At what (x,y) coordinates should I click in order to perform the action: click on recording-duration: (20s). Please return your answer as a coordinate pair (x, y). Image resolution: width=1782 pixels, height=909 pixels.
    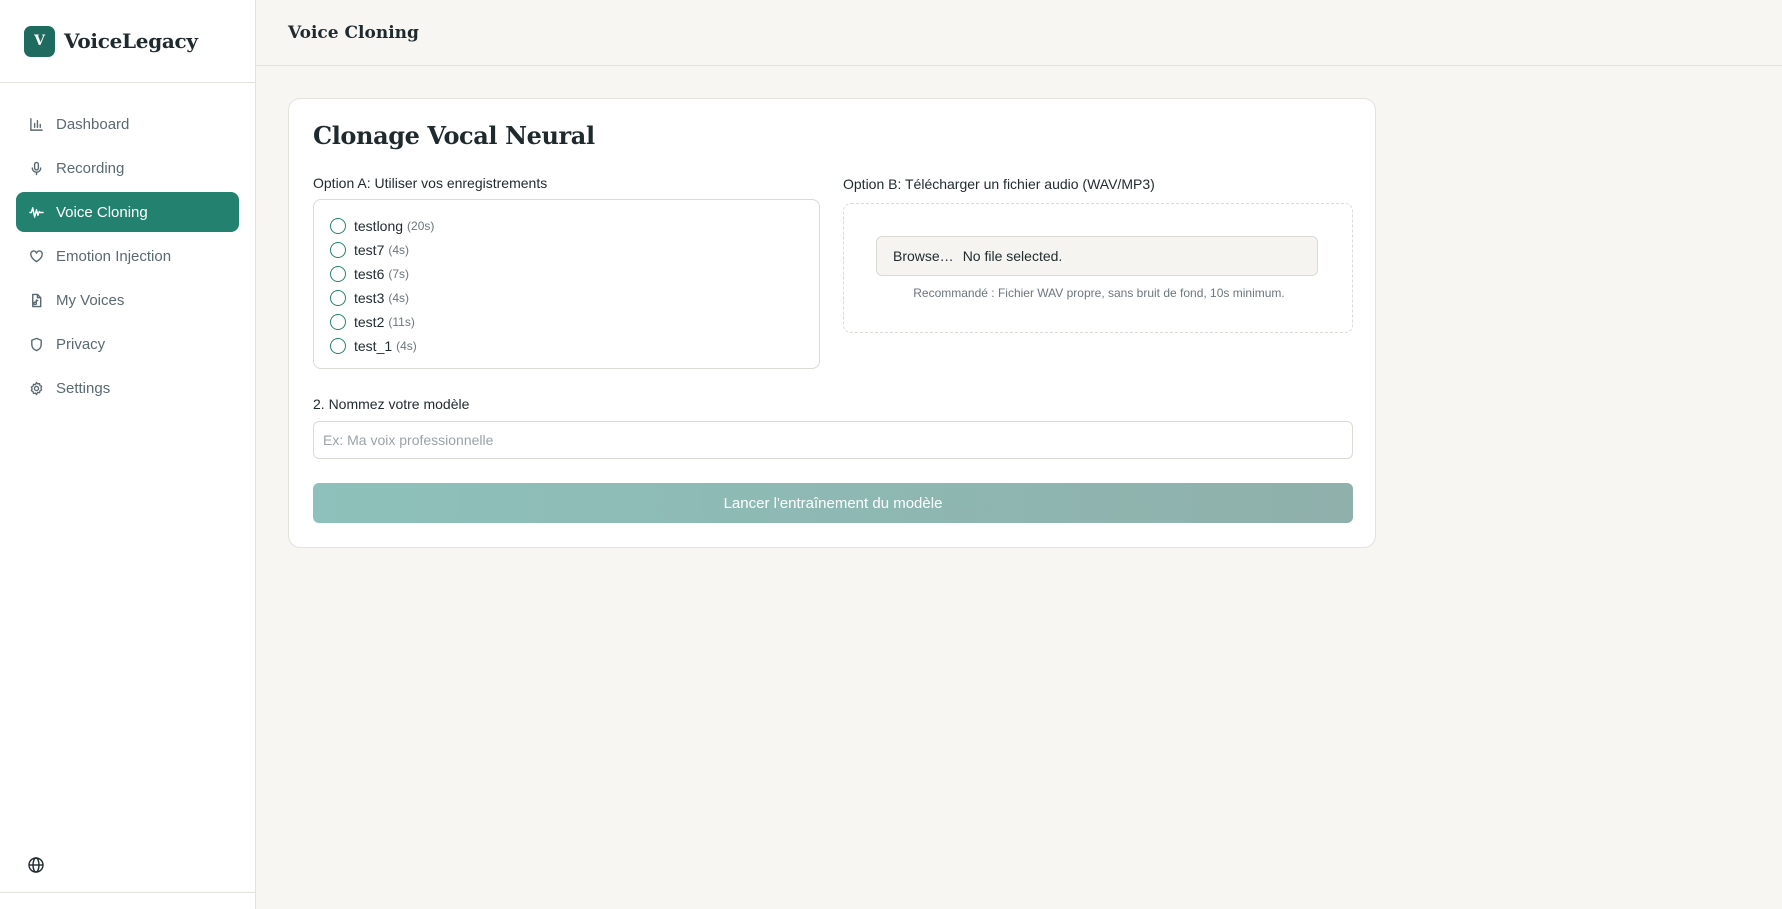
    Looking at the image, I should click on (421, 226).